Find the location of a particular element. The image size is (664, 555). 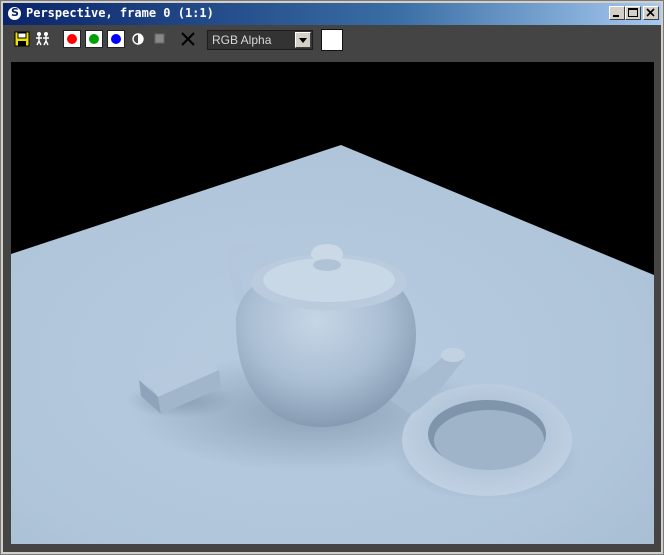

render-toolbar: RGB Alpha is located at coordinates (332, 40).